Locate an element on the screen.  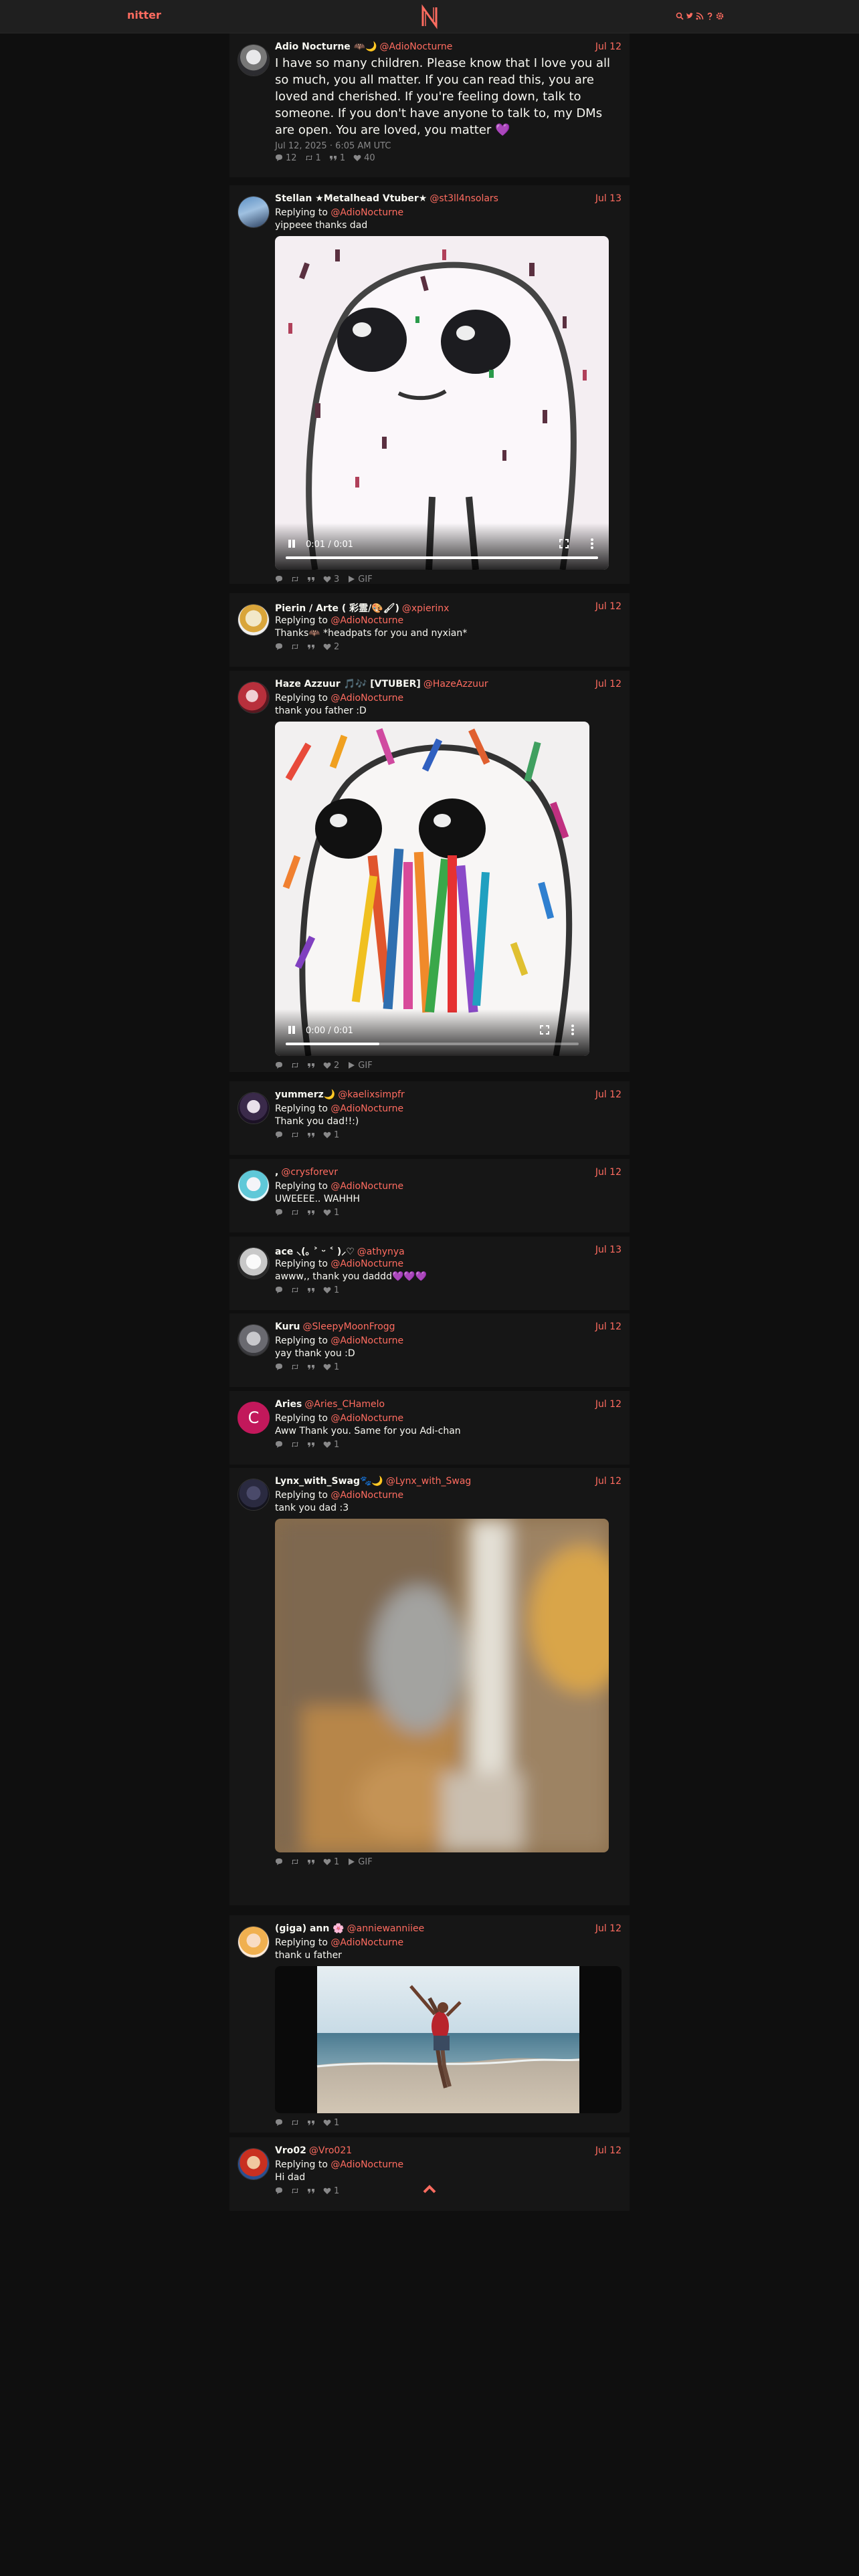
gif-media is located at coordinates (442, 1685).